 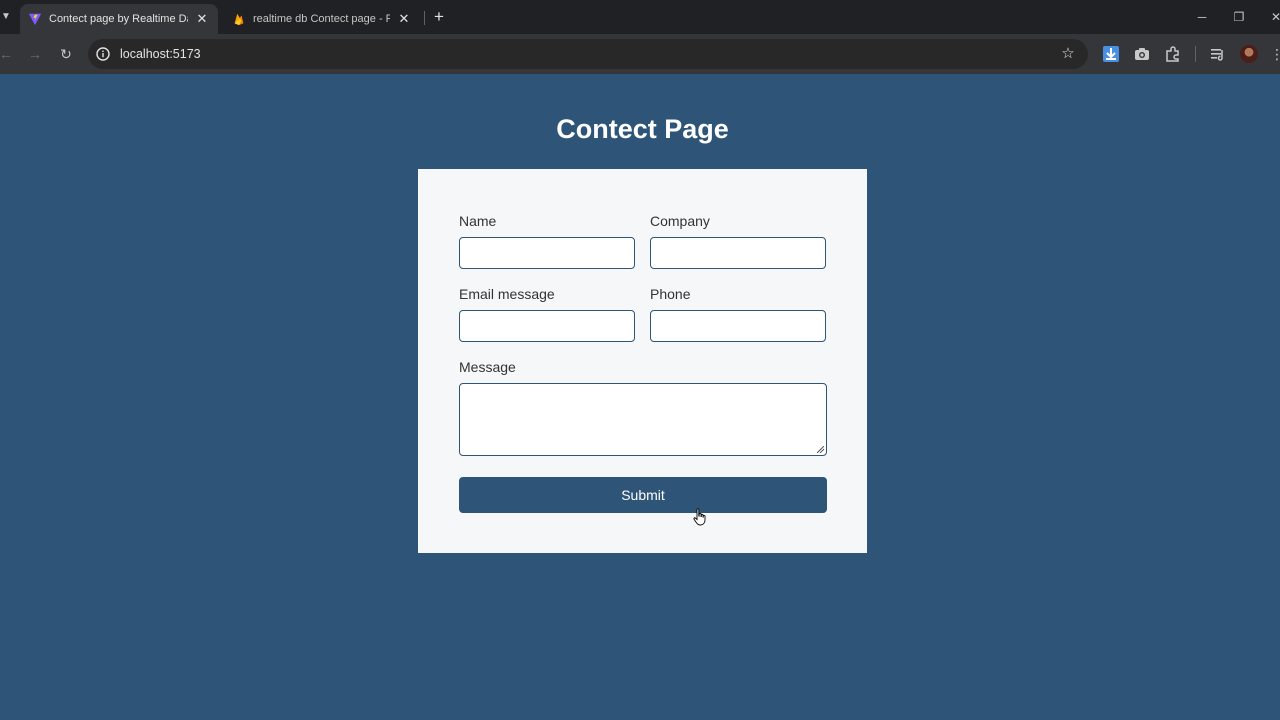 I want to click on name-input, so click(x=547, y=253).